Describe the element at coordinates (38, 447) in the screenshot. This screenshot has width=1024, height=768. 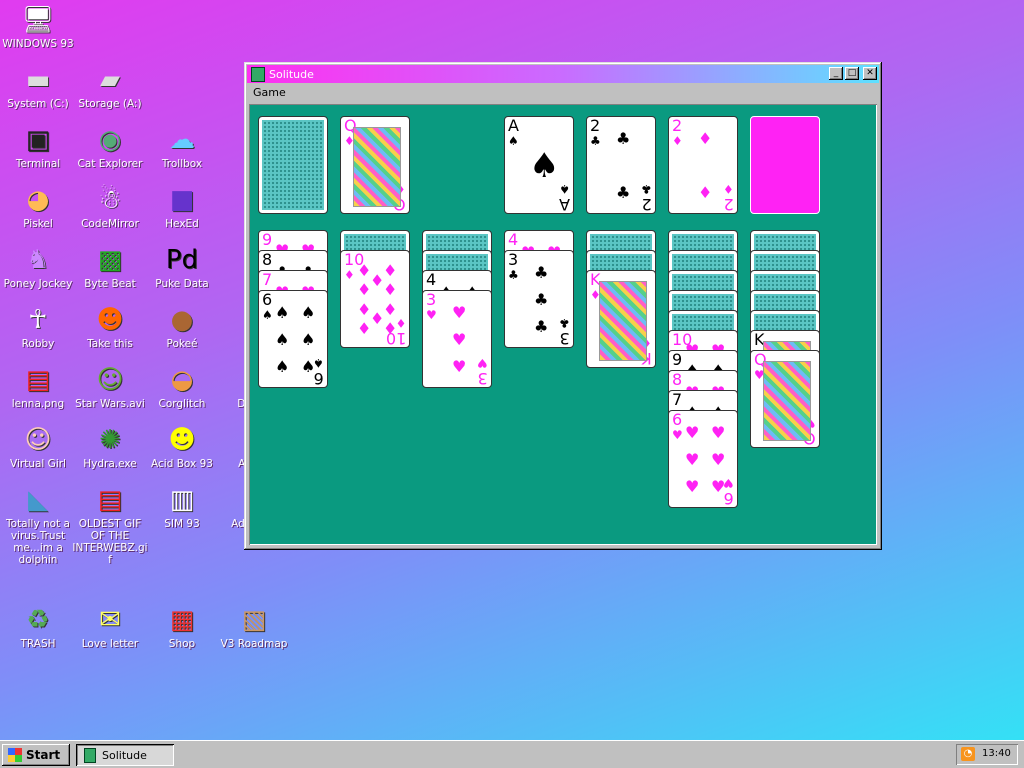
I see `desktop-icon: ☺ Virtual Girl` at that location.